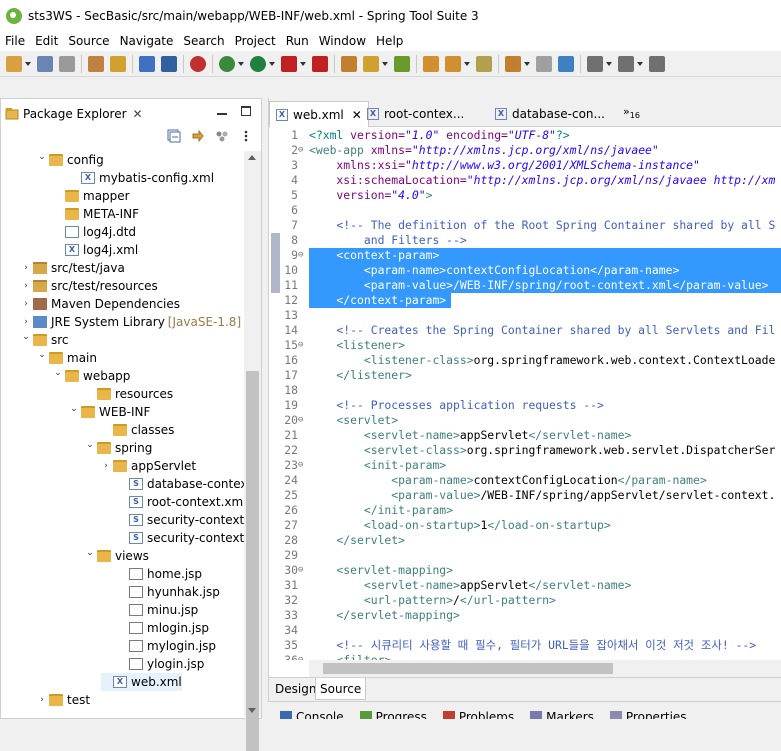 The width and height of the screenshot is (781, 751). I want to click on open-folder-icon, so click(431, 63).